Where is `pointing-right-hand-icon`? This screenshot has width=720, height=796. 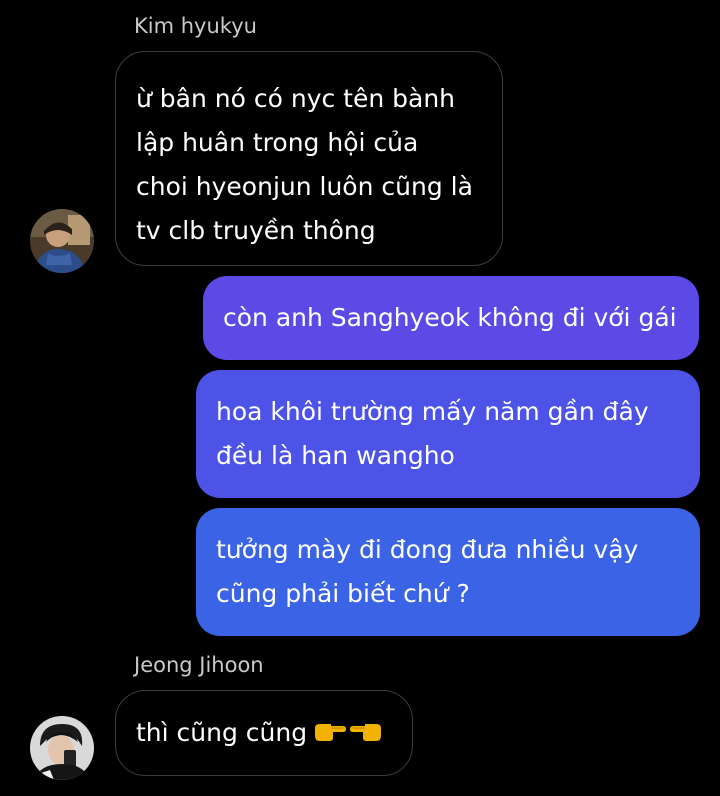
pointing-right-hand-icon is located at coordinates (330, 734).